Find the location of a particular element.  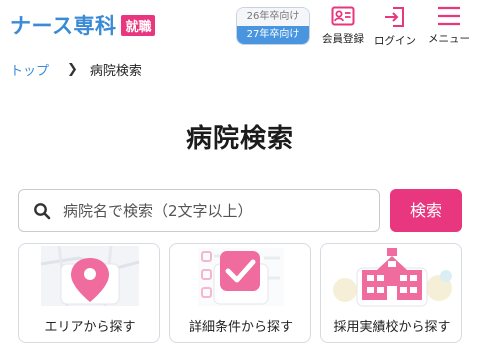

graduation-year-toggle: 26年卒向け 27年卒向け is located at coordinates (273, 26).